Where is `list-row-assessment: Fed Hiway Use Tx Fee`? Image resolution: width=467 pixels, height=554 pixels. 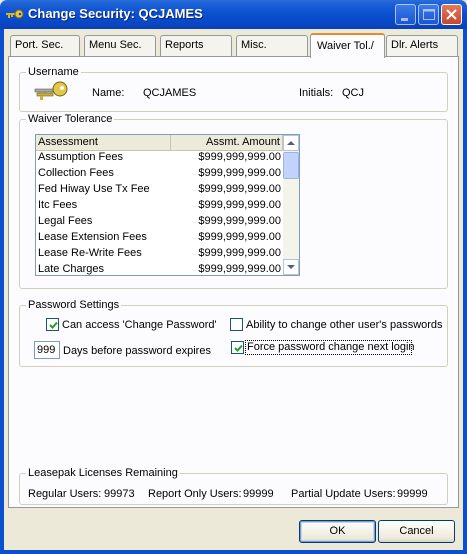 list-row-assessment: Fed Hiway Use Tx Fee is located at coordinates (104, 189).